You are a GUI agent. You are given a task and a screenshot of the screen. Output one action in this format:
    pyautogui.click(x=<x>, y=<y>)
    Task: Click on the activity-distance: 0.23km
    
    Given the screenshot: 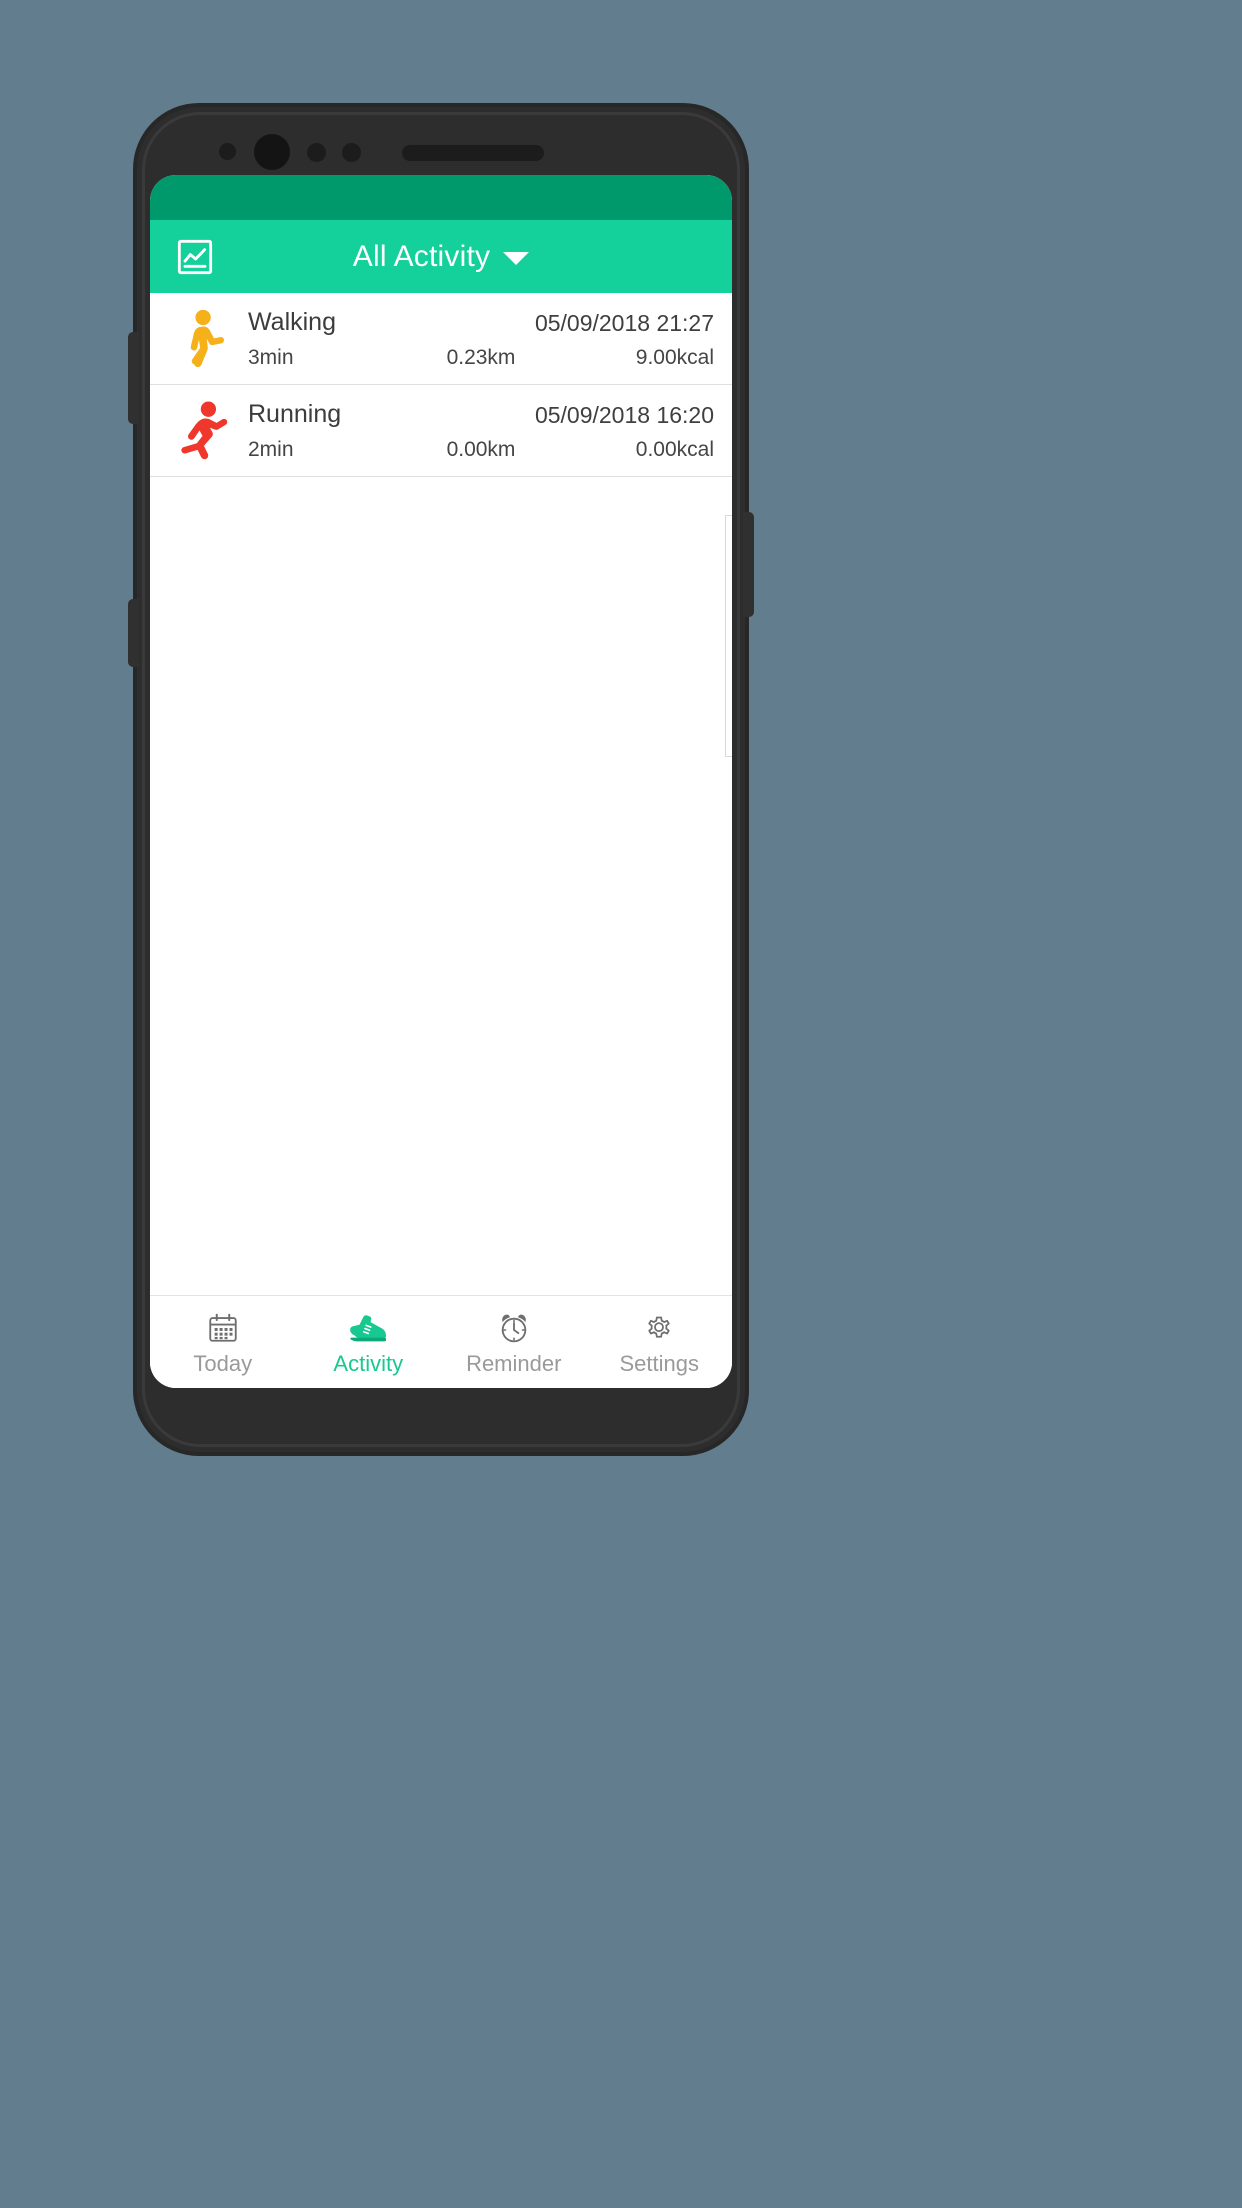 What is the action you would take?
    pyautogui.click(x=481, y=357)
    